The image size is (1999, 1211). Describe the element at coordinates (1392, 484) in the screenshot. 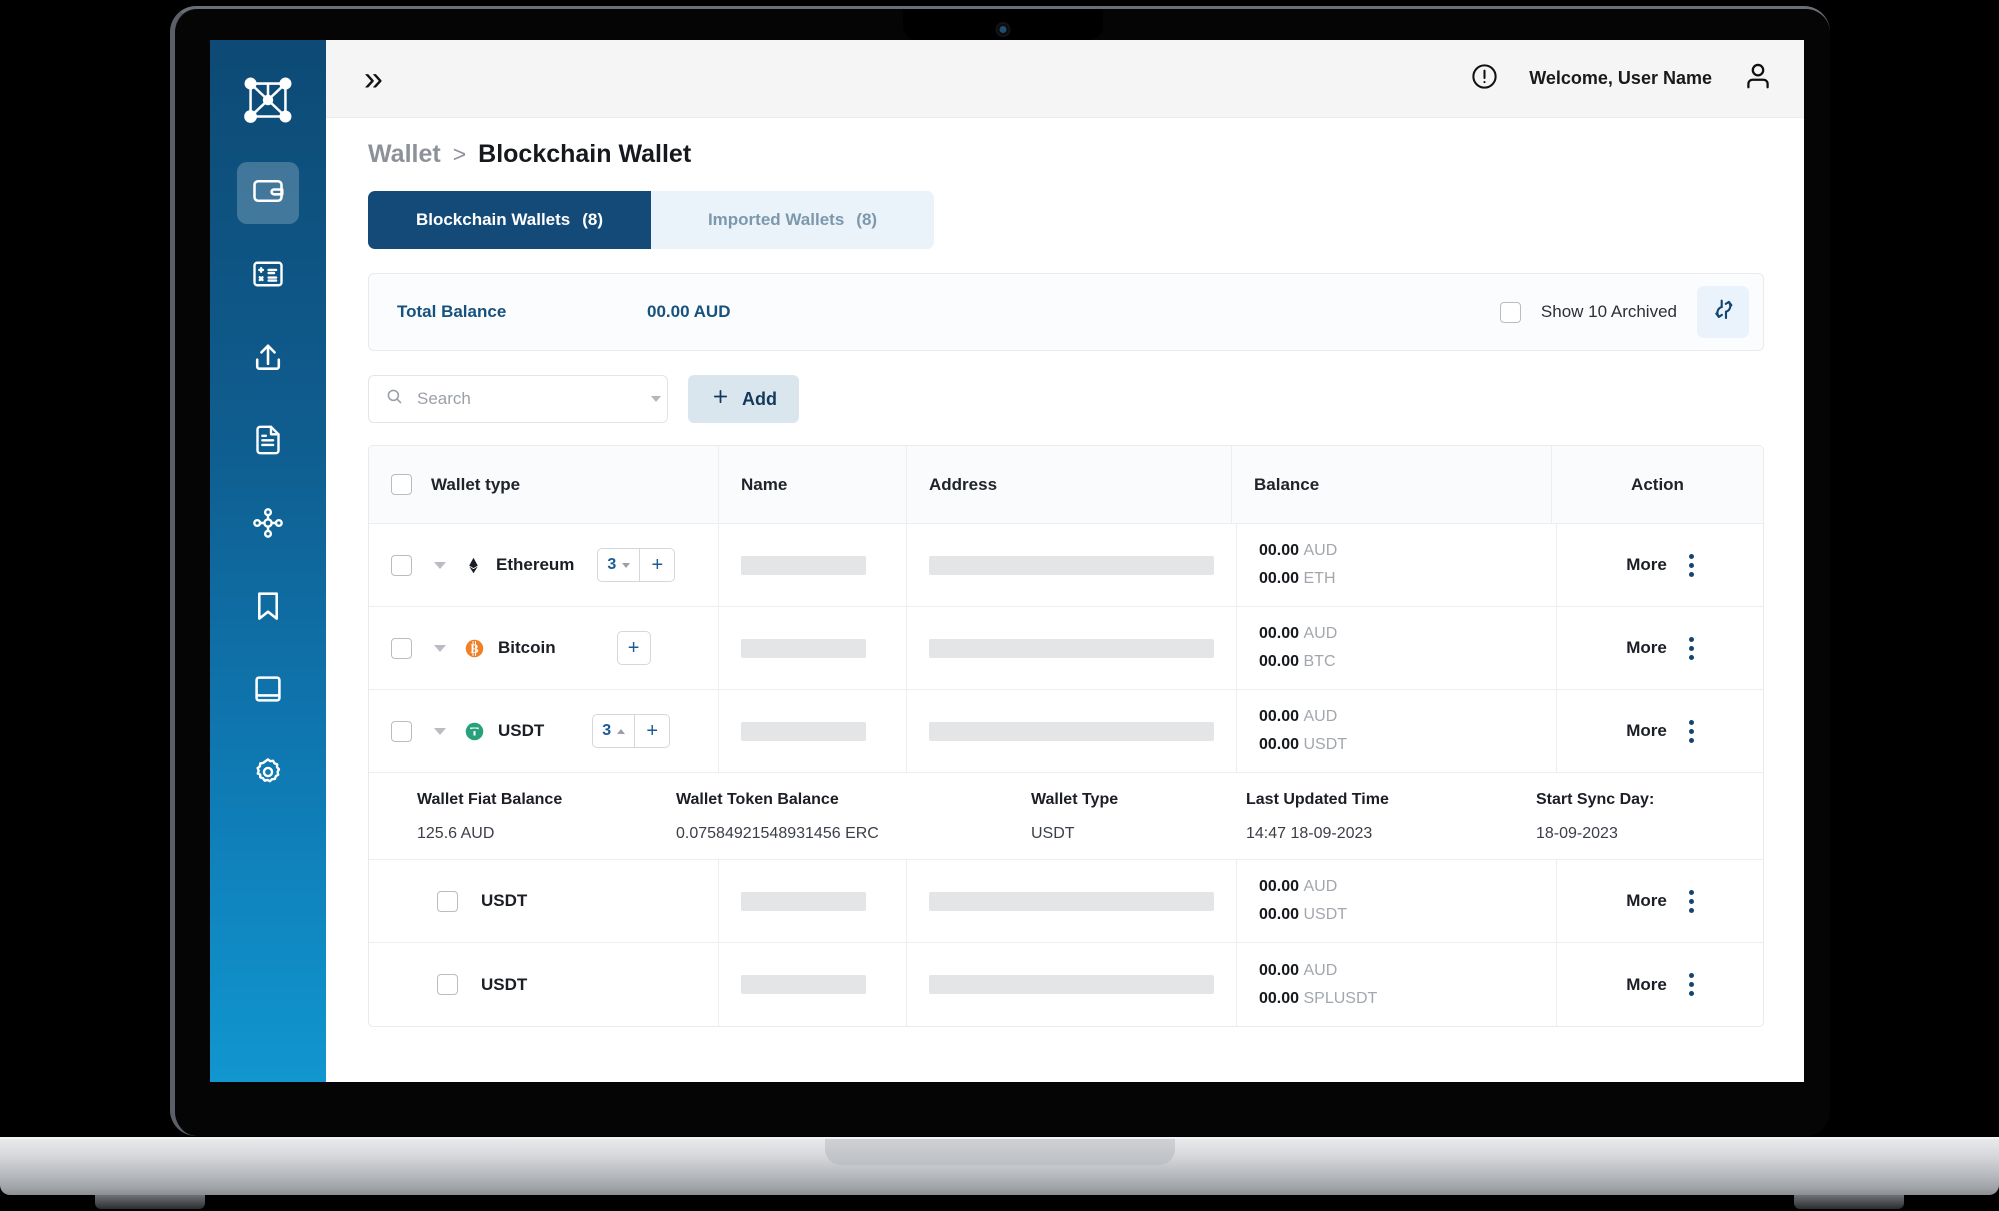

I see `header-cell-balance: Balance` at that location.